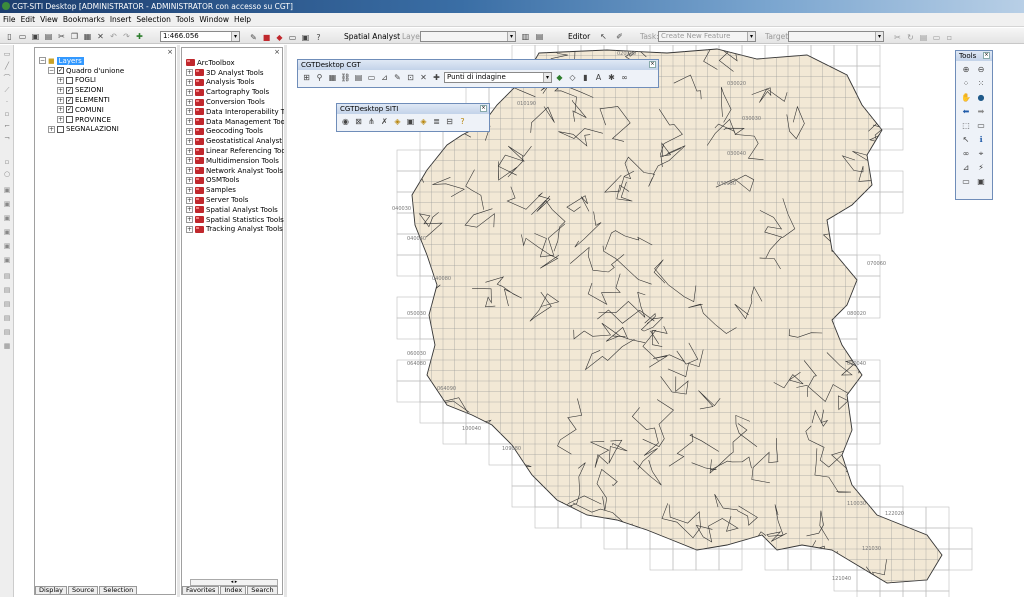 This screenshot has width=1024, height=597. Describe the element at coordinates (611, 77) in the screenshot. I see `find-icon: ✱` at that location.